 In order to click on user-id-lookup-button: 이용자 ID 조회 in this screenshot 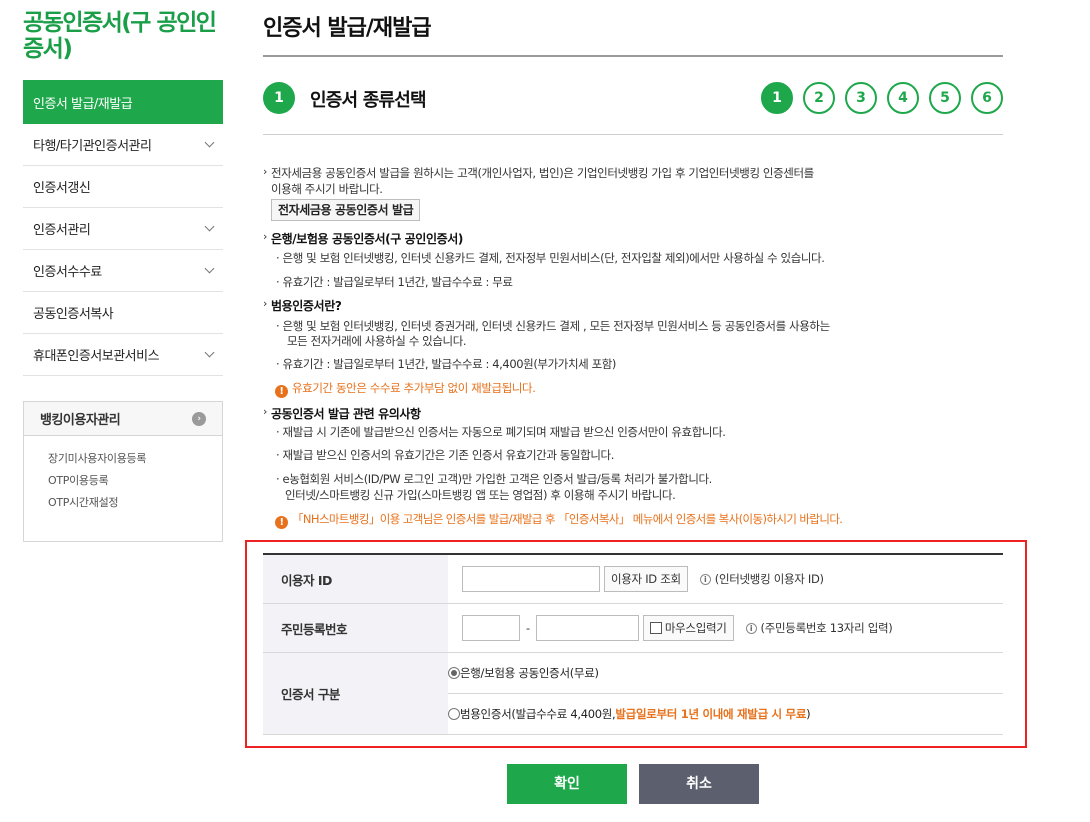, I will do `click(646, 579)`.